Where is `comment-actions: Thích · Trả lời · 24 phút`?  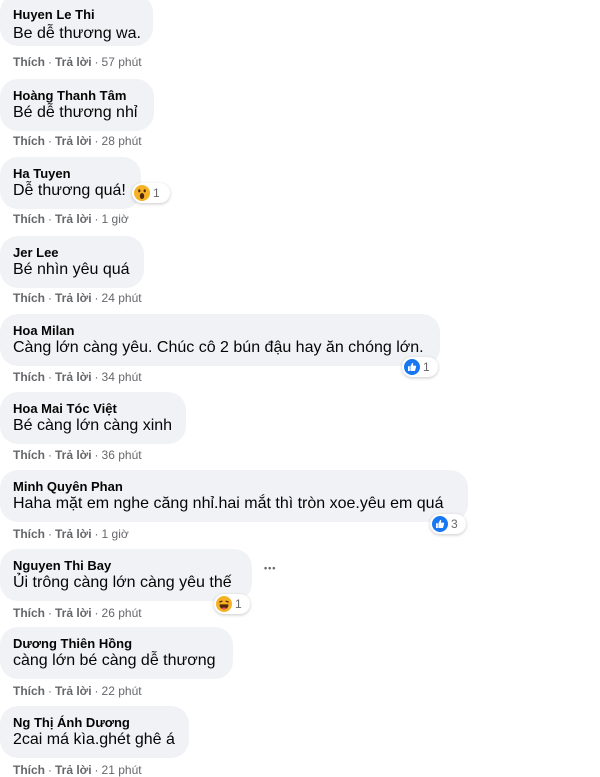 comment-actions: Thích · Trả lời · 24 phút is located at coordinates (77, 298).